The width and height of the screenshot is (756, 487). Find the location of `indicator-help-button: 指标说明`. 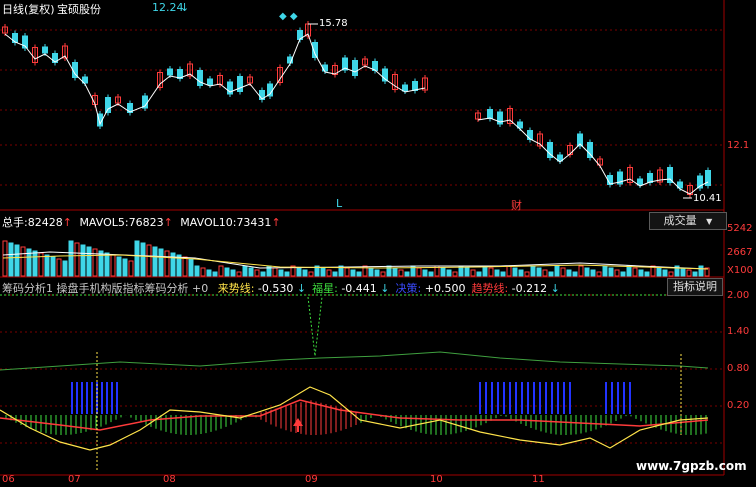

indicator-help-button: 指标说明 is located at coordinates (695, 287).